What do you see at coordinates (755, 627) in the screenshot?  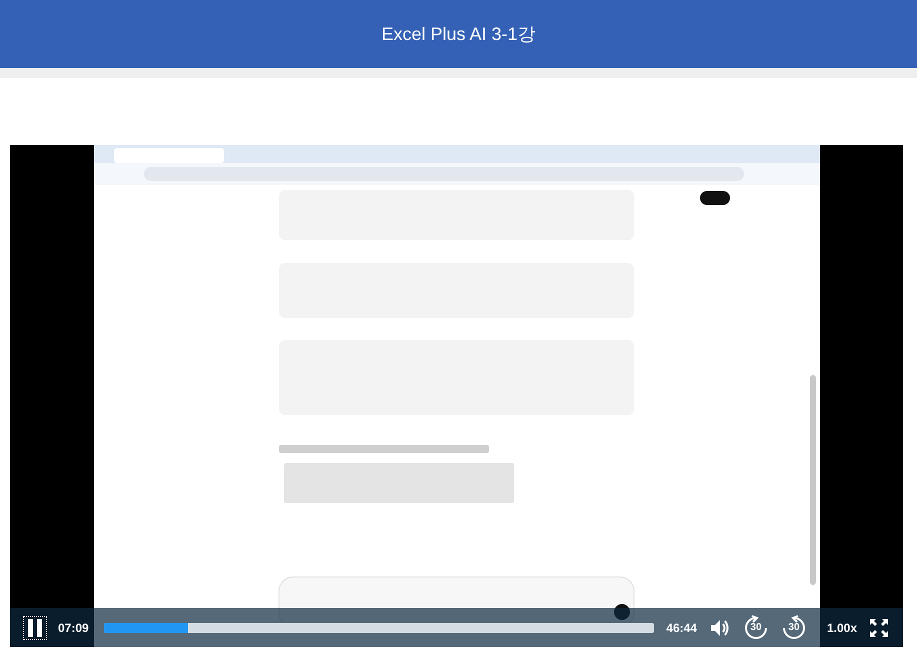 I see `rewind-button: 30` at bounding box center [755, 627].